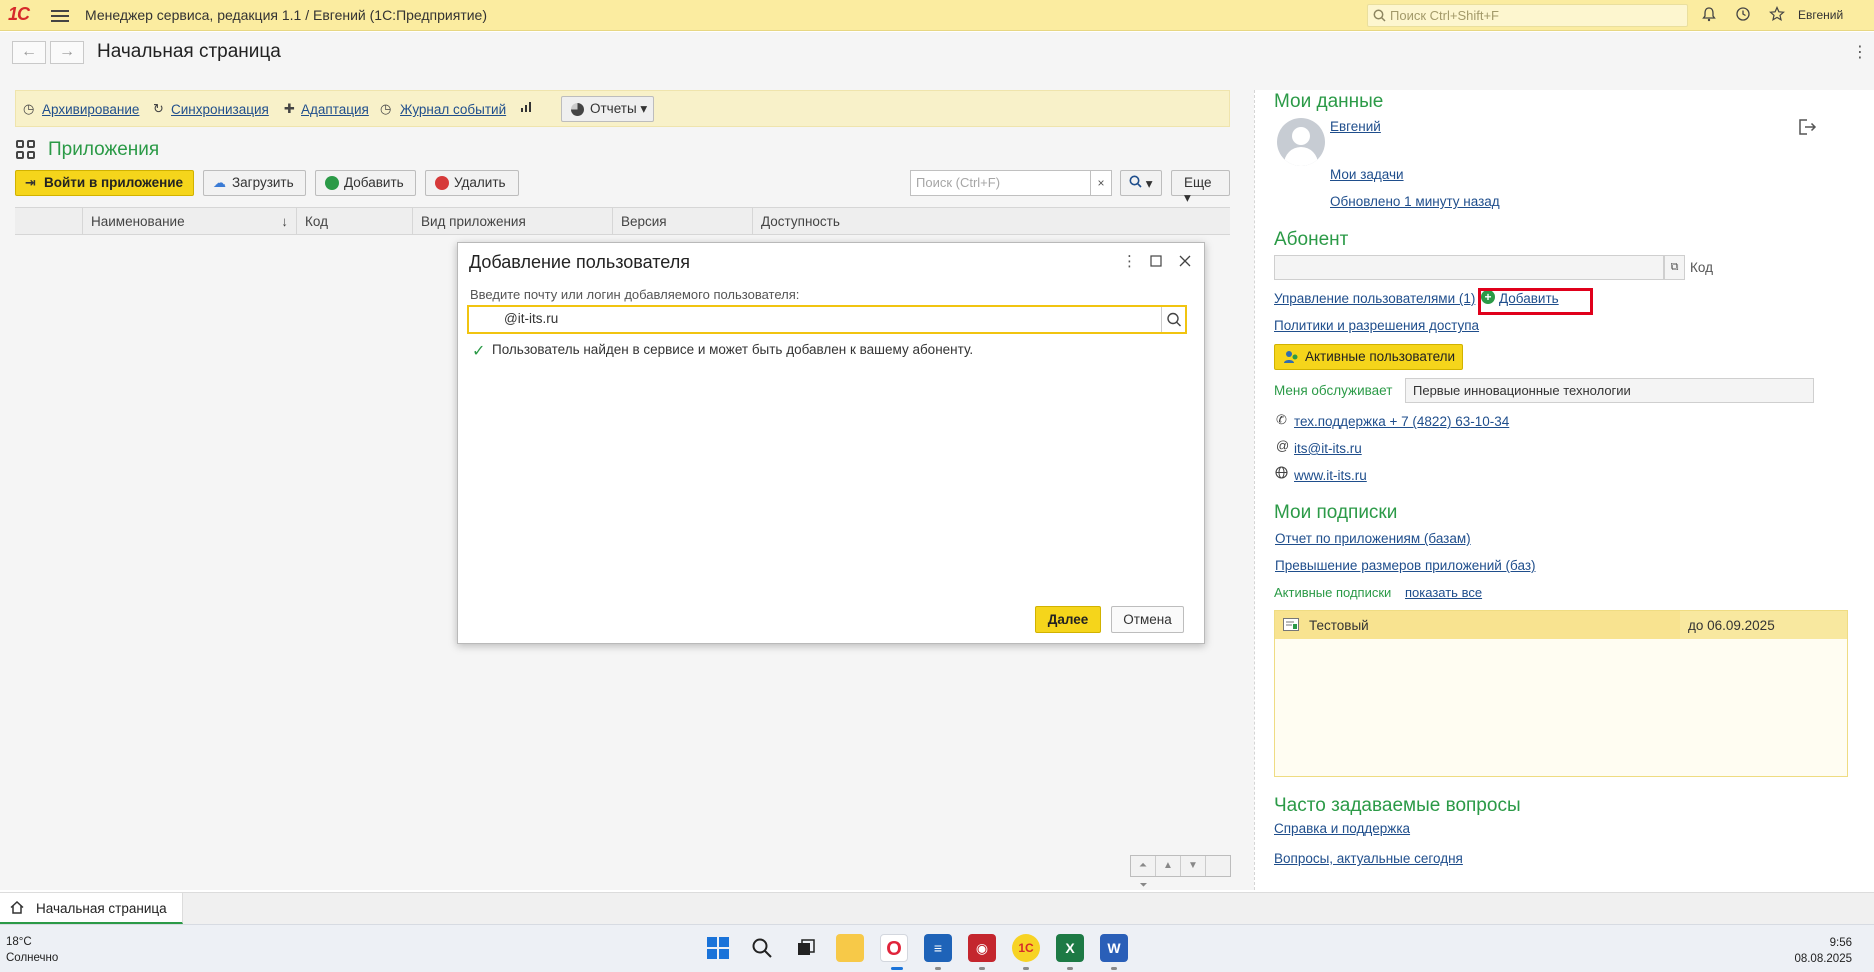 The height and width of the screenshot is (972, 1874). Describe the element at coordinates (1405, 565) in the screenshot. I see `exceed-link: Превышение размеров приложений (баз)` at that location.